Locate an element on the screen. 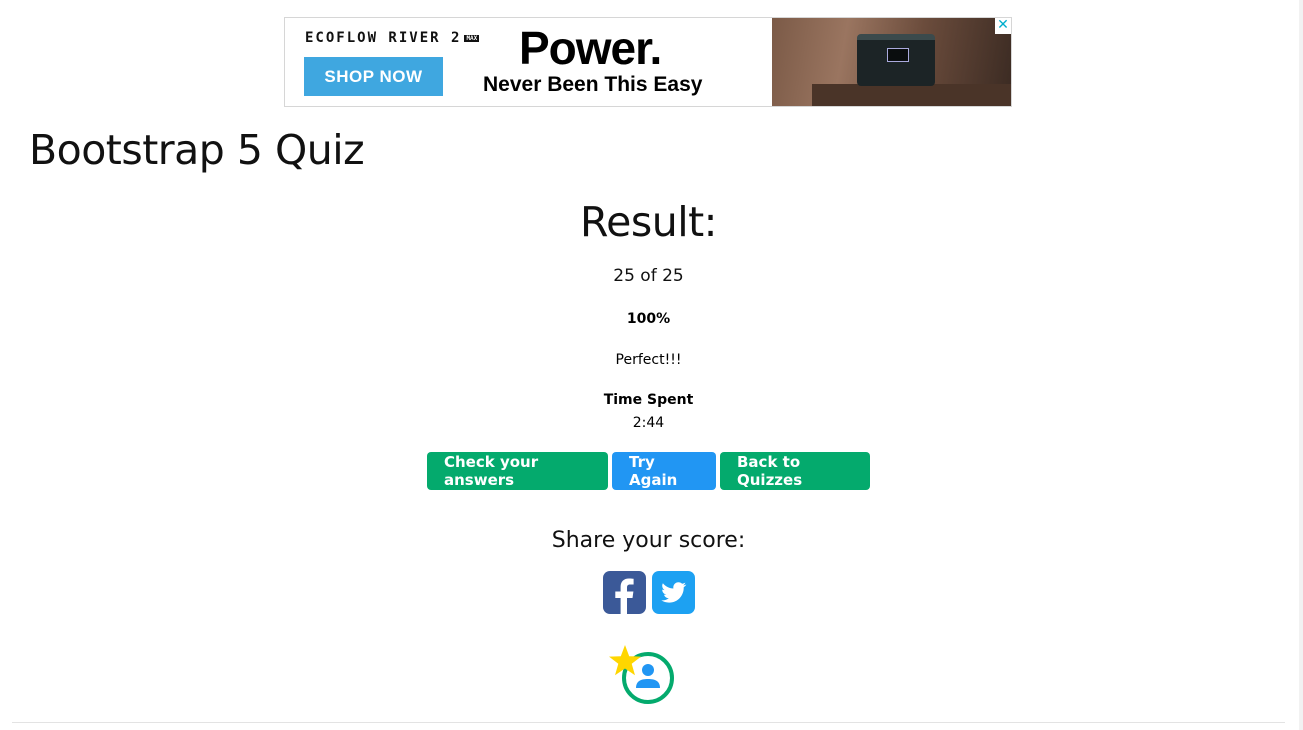  facebook-icon is located at coordinates (624, 592).